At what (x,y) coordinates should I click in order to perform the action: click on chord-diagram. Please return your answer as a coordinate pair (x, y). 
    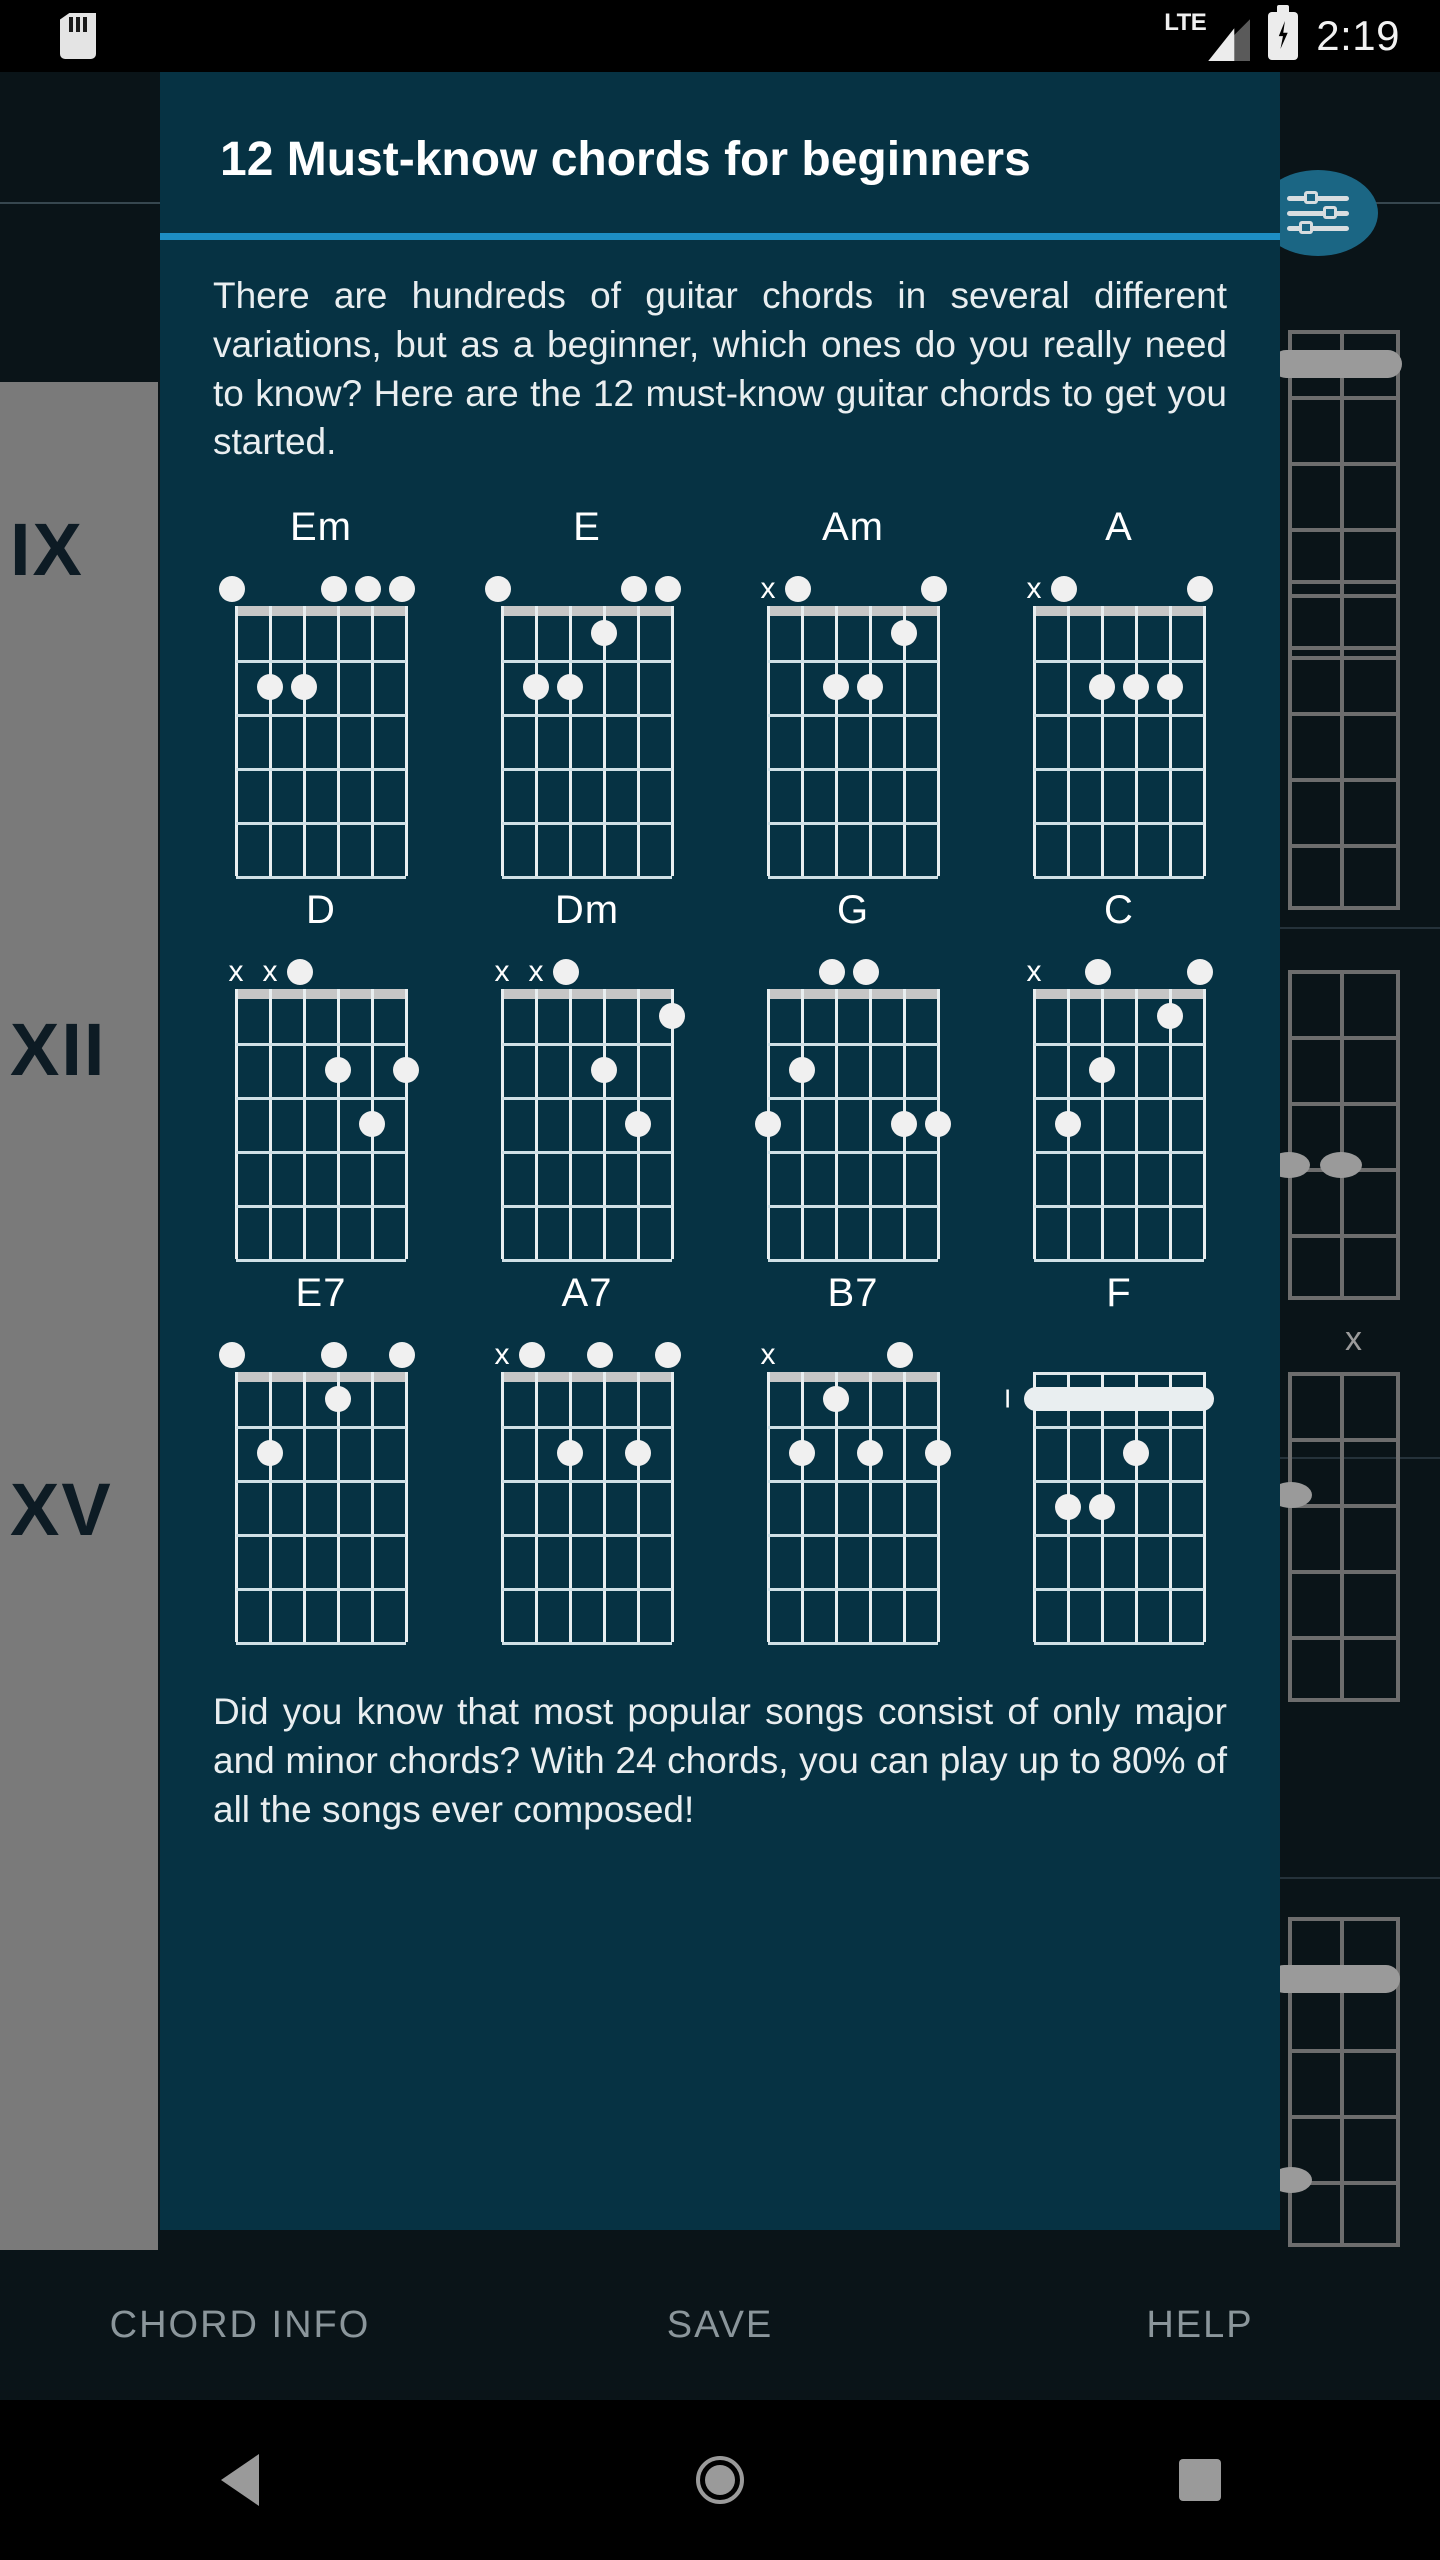
    Looking at the image, I should click on (317, 728).